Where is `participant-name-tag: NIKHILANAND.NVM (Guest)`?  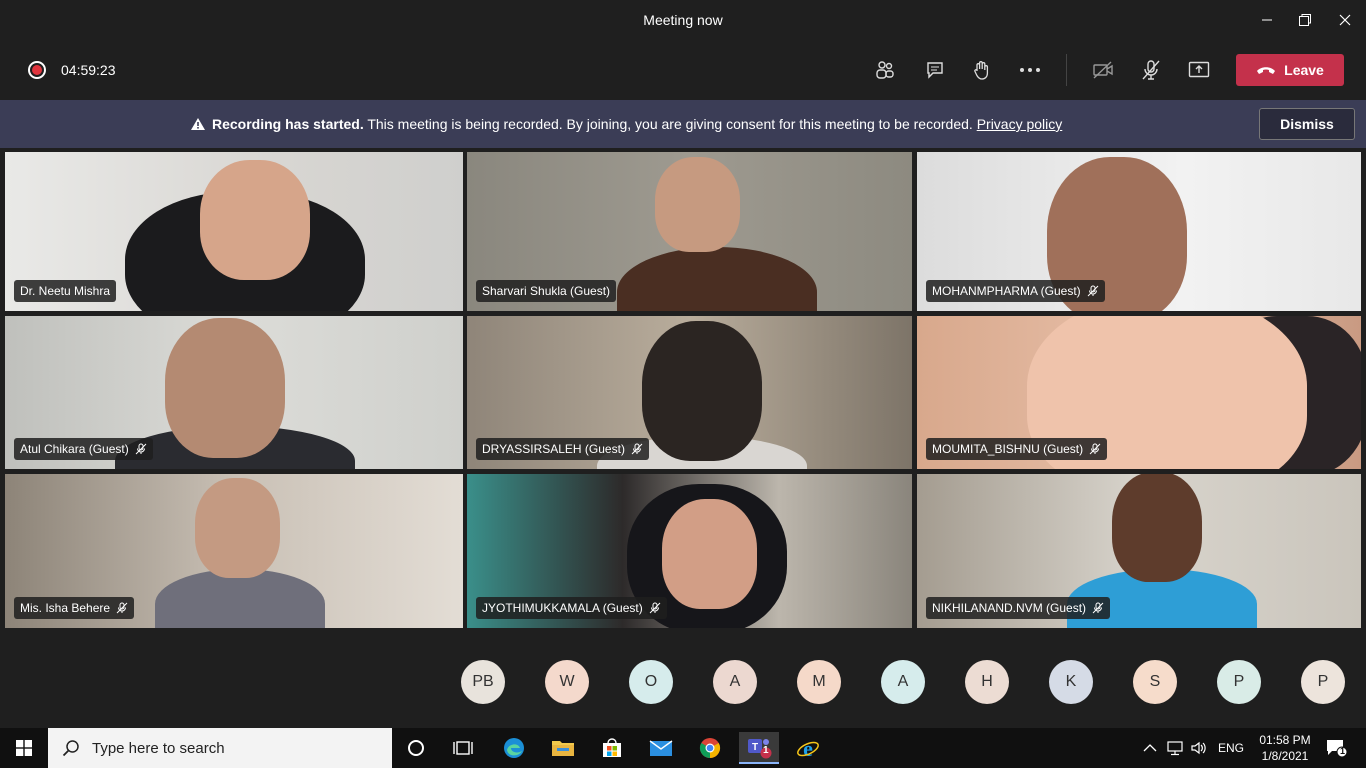 participant-name-tag: NIKHILANAND.NVM (Guest) is located at coordinates (1018, 608).